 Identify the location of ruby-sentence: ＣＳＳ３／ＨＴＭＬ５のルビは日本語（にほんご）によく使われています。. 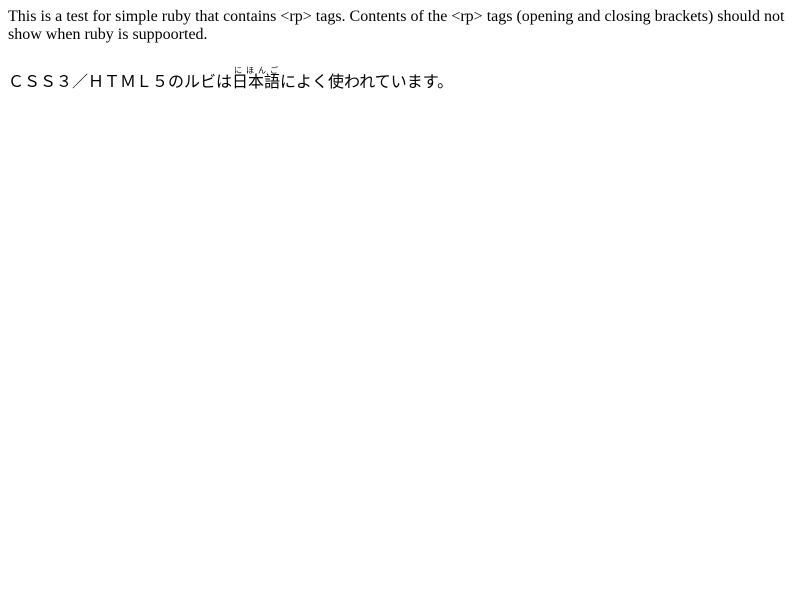
(400, 82).